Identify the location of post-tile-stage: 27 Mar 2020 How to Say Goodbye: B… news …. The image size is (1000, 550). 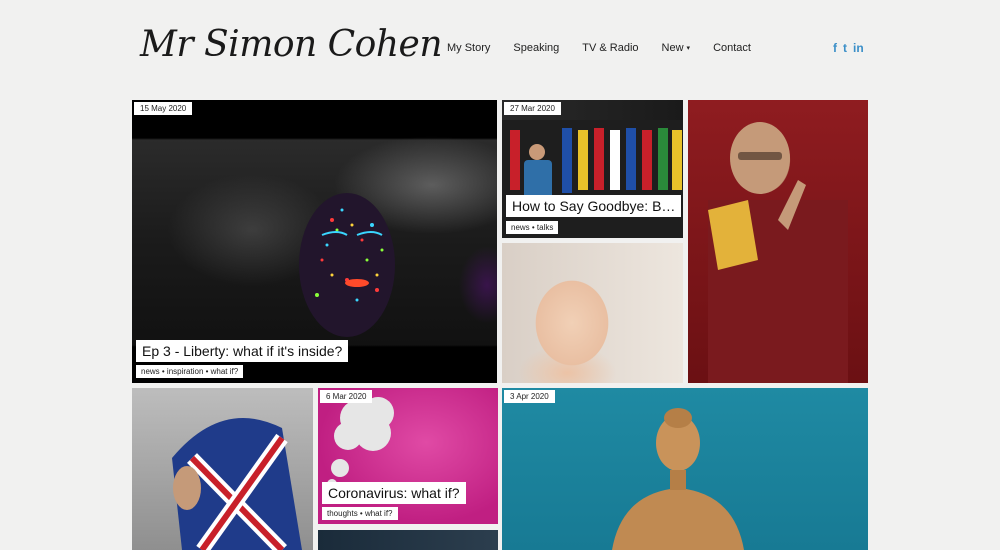
(592, 169).